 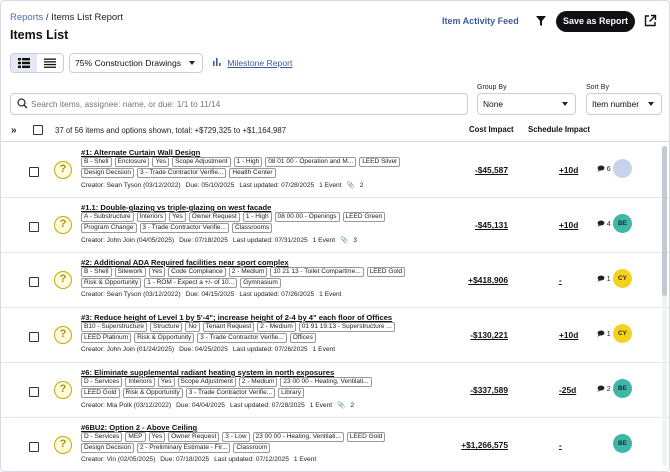 I want to click on item-title: #6BU2: Option 2 - Above Ceiling, so click(x=139, y=427).